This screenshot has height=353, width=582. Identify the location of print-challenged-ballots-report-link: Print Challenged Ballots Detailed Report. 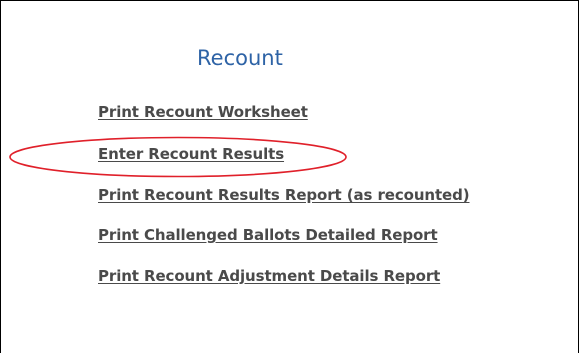
(268, 235).